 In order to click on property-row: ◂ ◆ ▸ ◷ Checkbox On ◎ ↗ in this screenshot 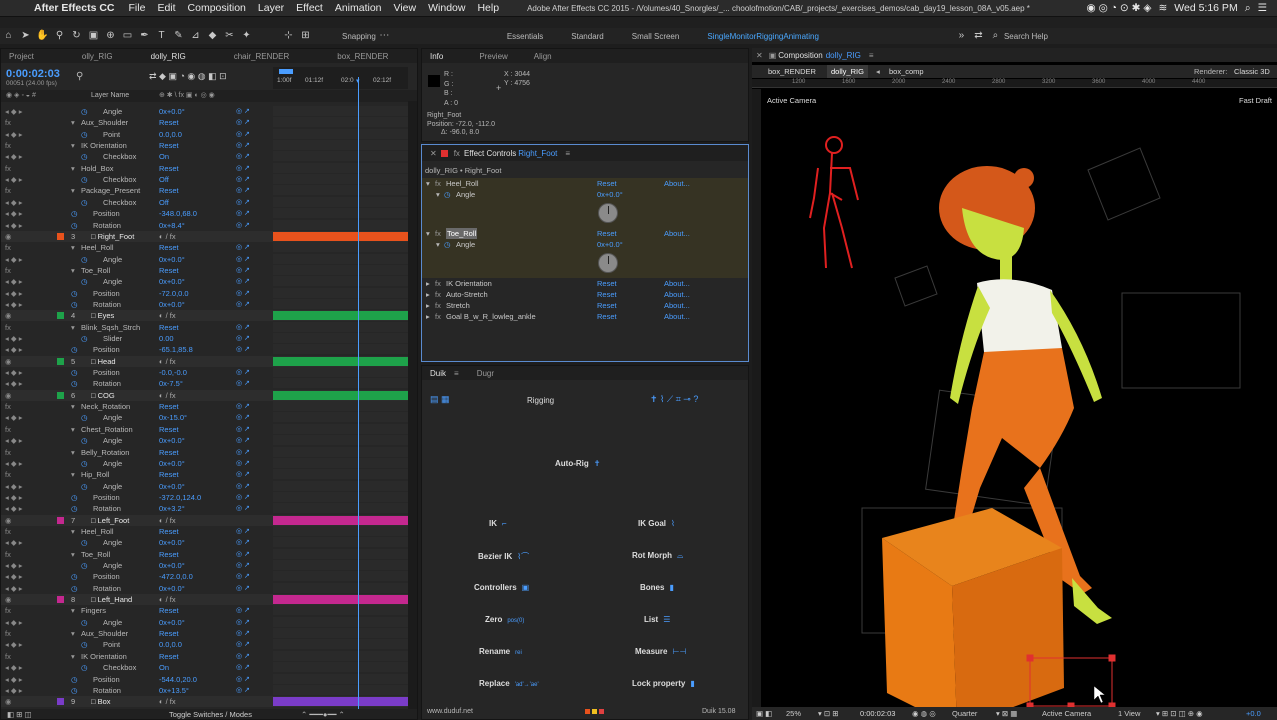, I will do `click(209, 667)`.